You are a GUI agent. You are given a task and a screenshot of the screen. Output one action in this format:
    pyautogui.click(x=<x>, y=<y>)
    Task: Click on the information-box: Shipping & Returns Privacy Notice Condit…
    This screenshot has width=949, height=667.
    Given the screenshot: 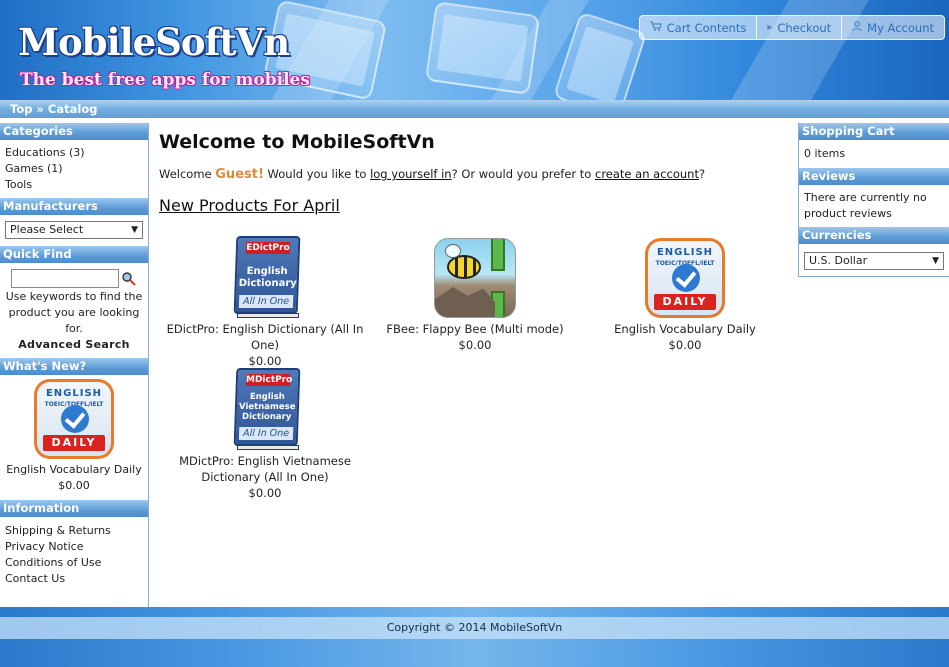 What is the action you would take?
    pyautogui.click(x=74, y=554)
    